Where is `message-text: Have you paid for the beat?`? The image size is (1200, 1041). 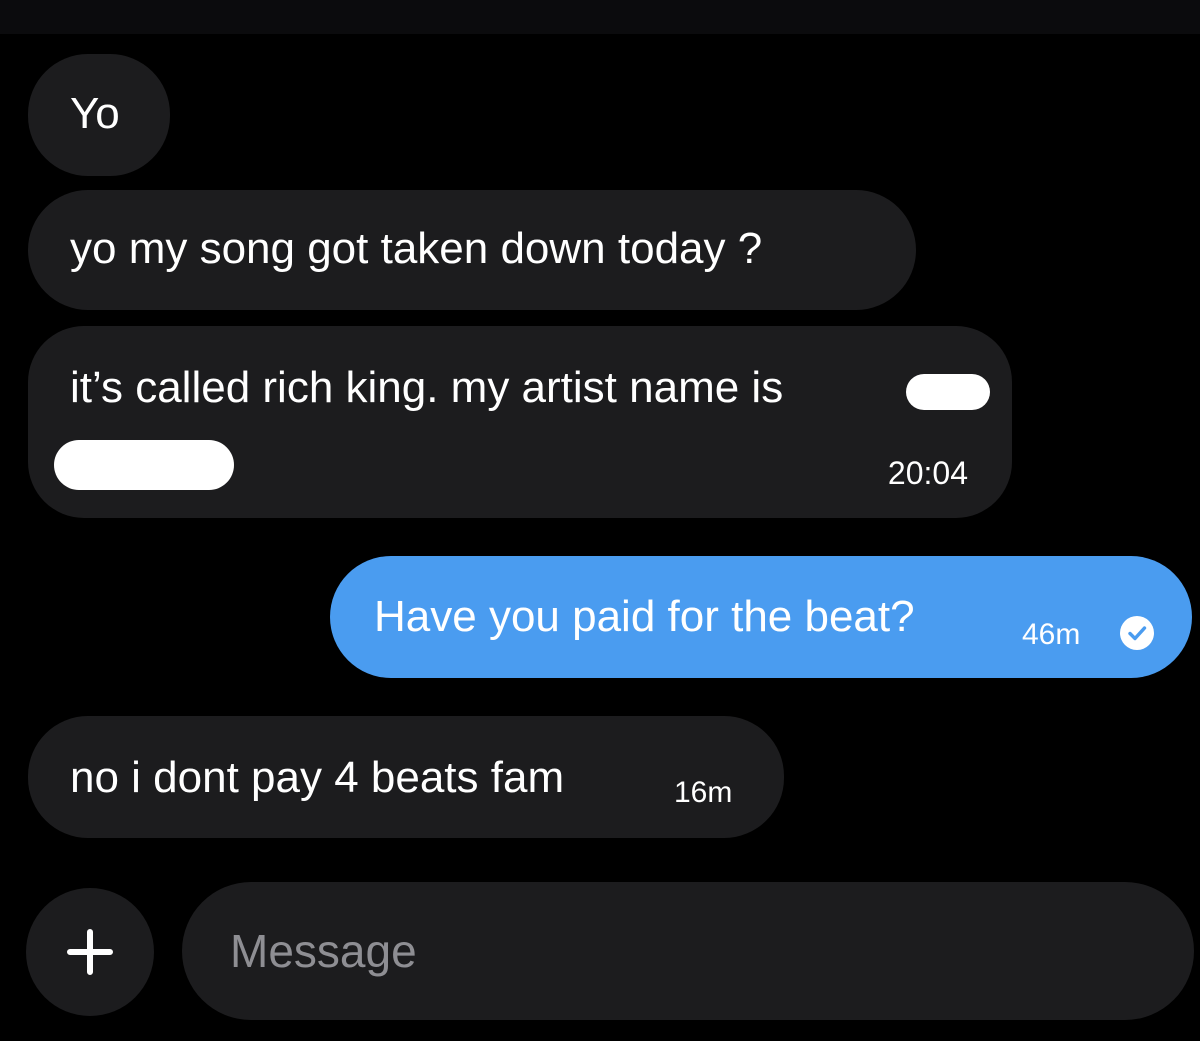
message-text: Have you paid for the beat? is located at coordinates (644, 616).